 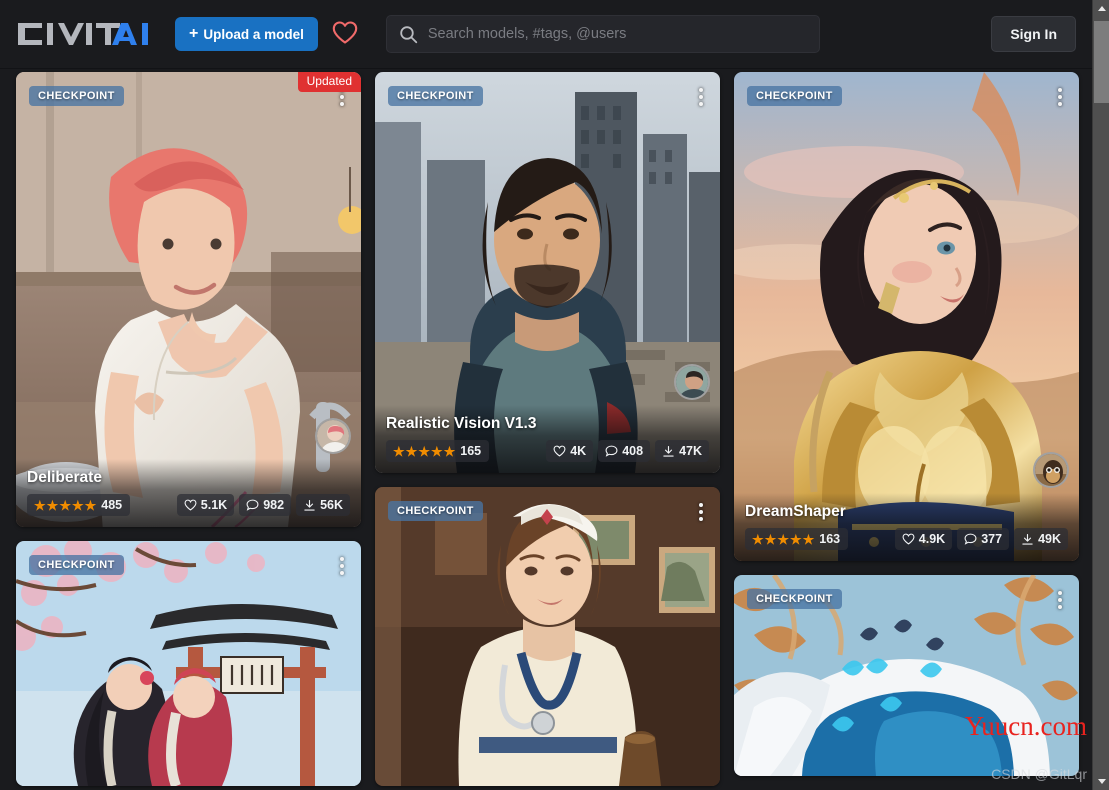 What do you see at coordinates (633, 451) in the screenshot?
I see `comments-count: 408` at bounding box center [633, 451].